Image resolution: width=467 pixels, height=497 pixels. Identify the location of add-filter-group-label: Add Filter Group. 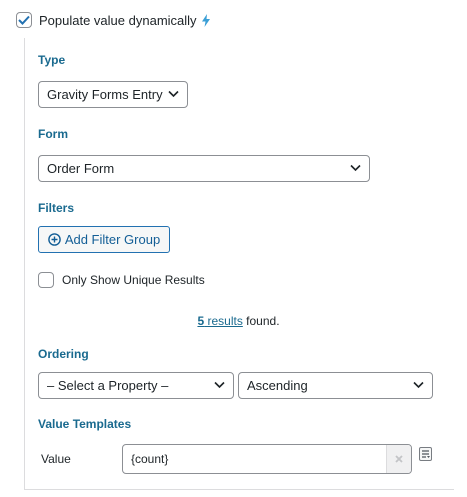
(112, 239).